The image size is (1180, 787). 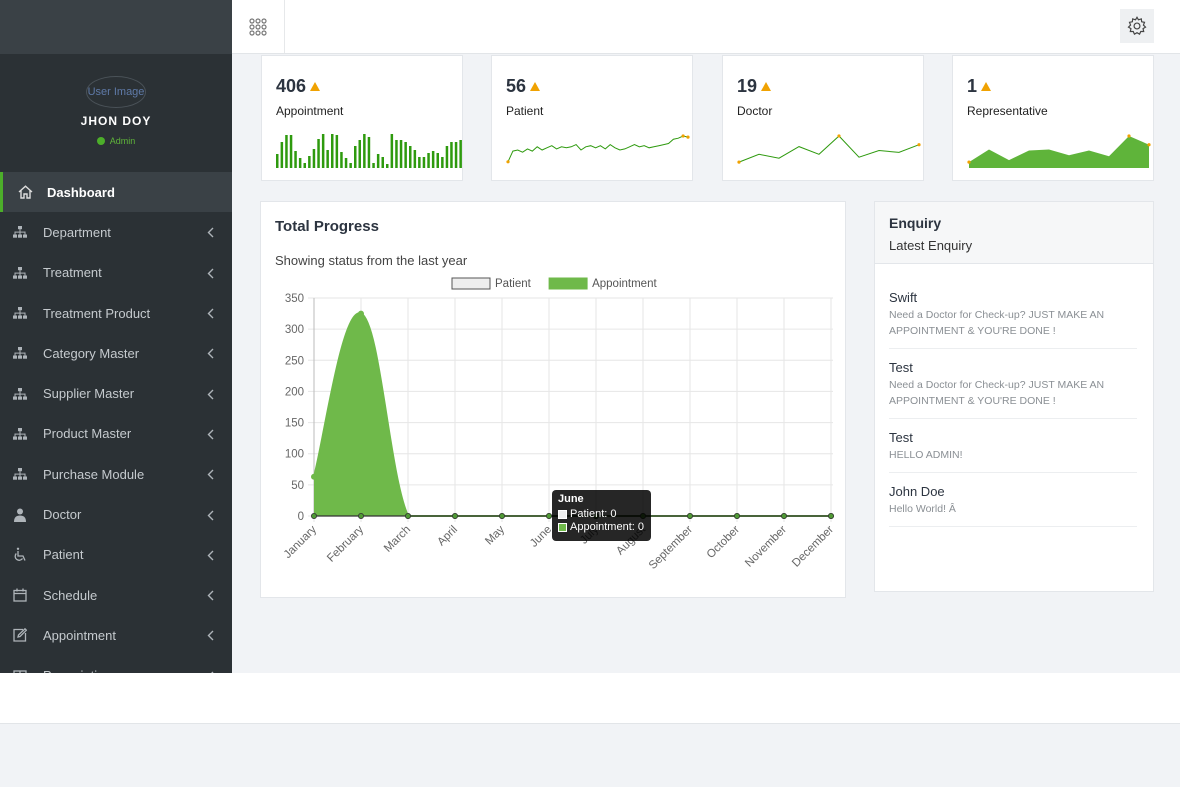 What do you see at coordinates (25, 192) in the screenshot?
I see `home-icon` at bounding box center [25, 192].